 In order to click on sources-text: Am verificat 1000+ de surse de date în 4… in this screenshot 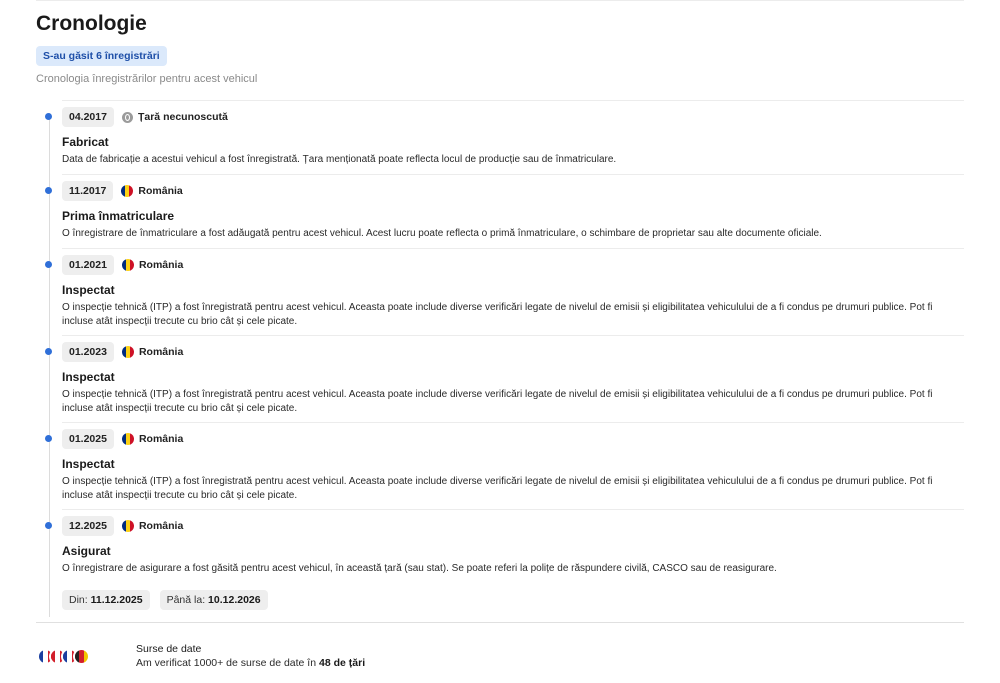, I will do `click(250, 663)`.